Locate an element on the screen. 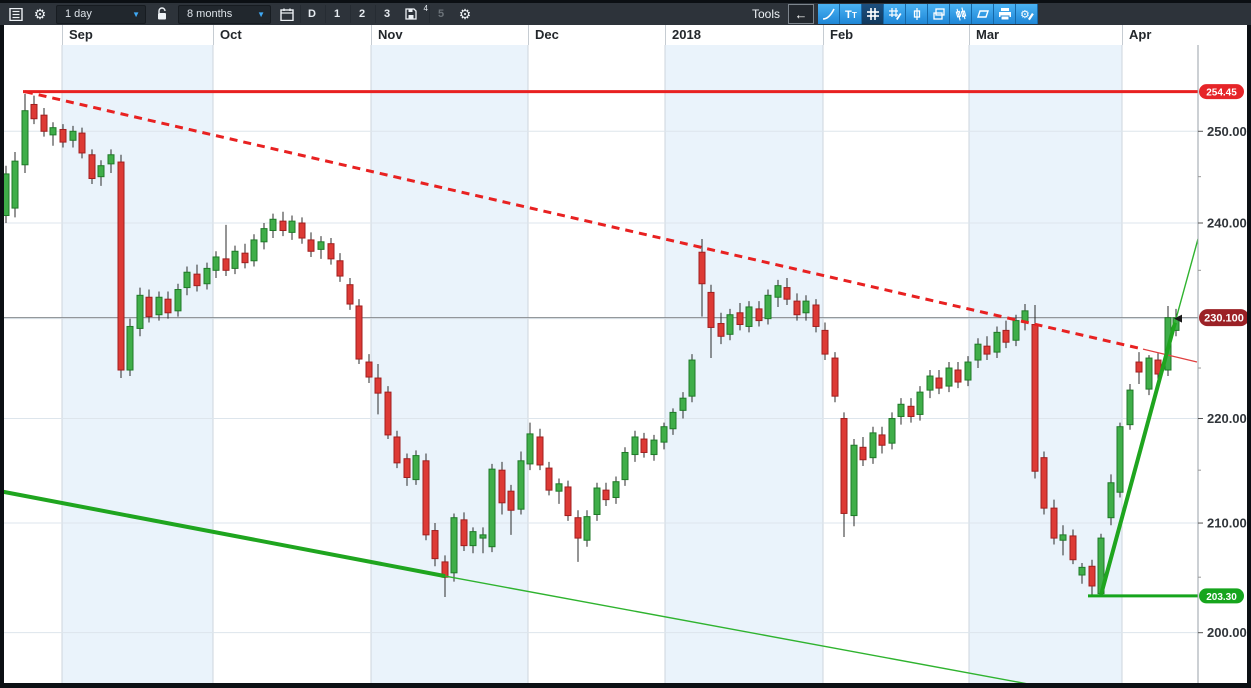 This screenshot has width=1251, height=688. axis-label: 200.00 is located at coordinates (1227, 632).